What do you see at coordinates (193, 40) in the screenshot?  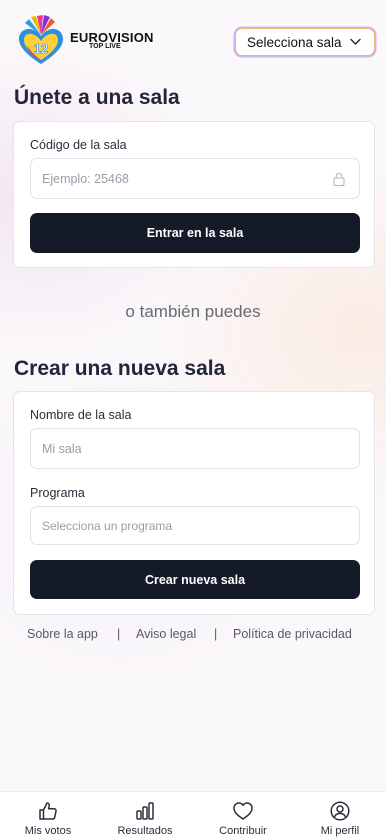 I see `app-header: 12 EUROVISION TOP LIVE Selecciona sala` at bounding box center [193, 40].